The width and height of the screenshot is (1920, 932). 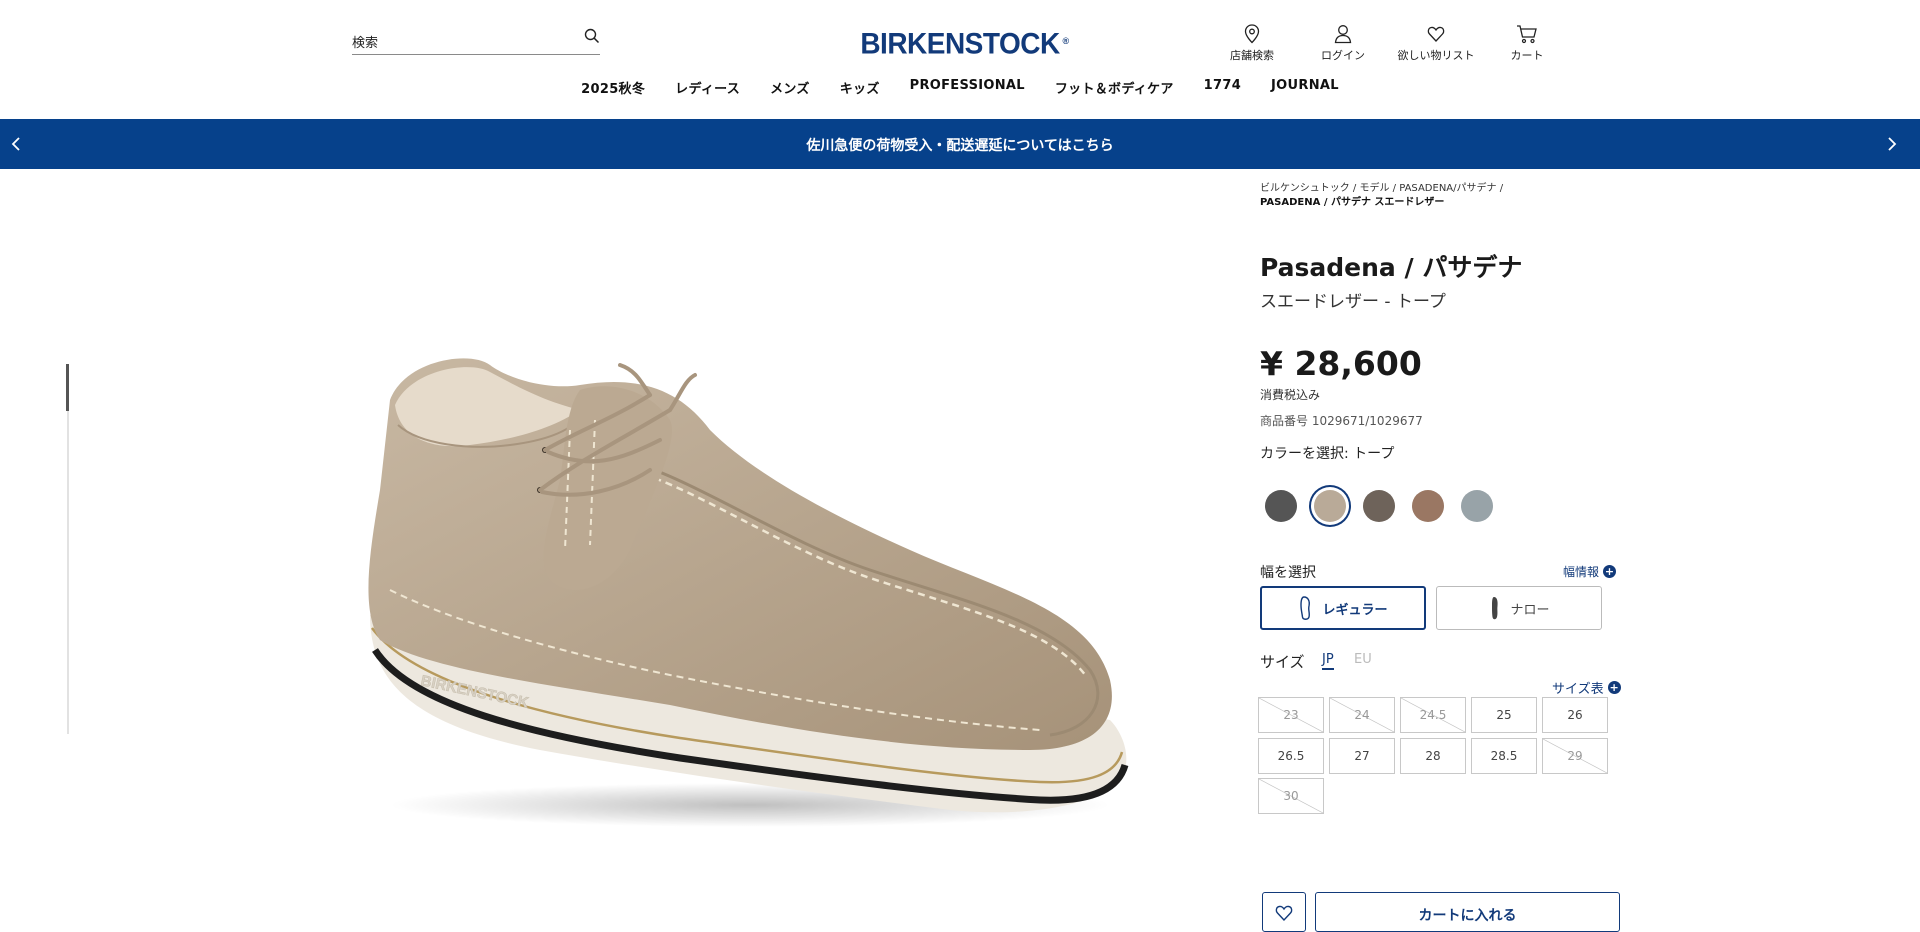 I want to click on size-option: 30, so click(x=1291, y=796).